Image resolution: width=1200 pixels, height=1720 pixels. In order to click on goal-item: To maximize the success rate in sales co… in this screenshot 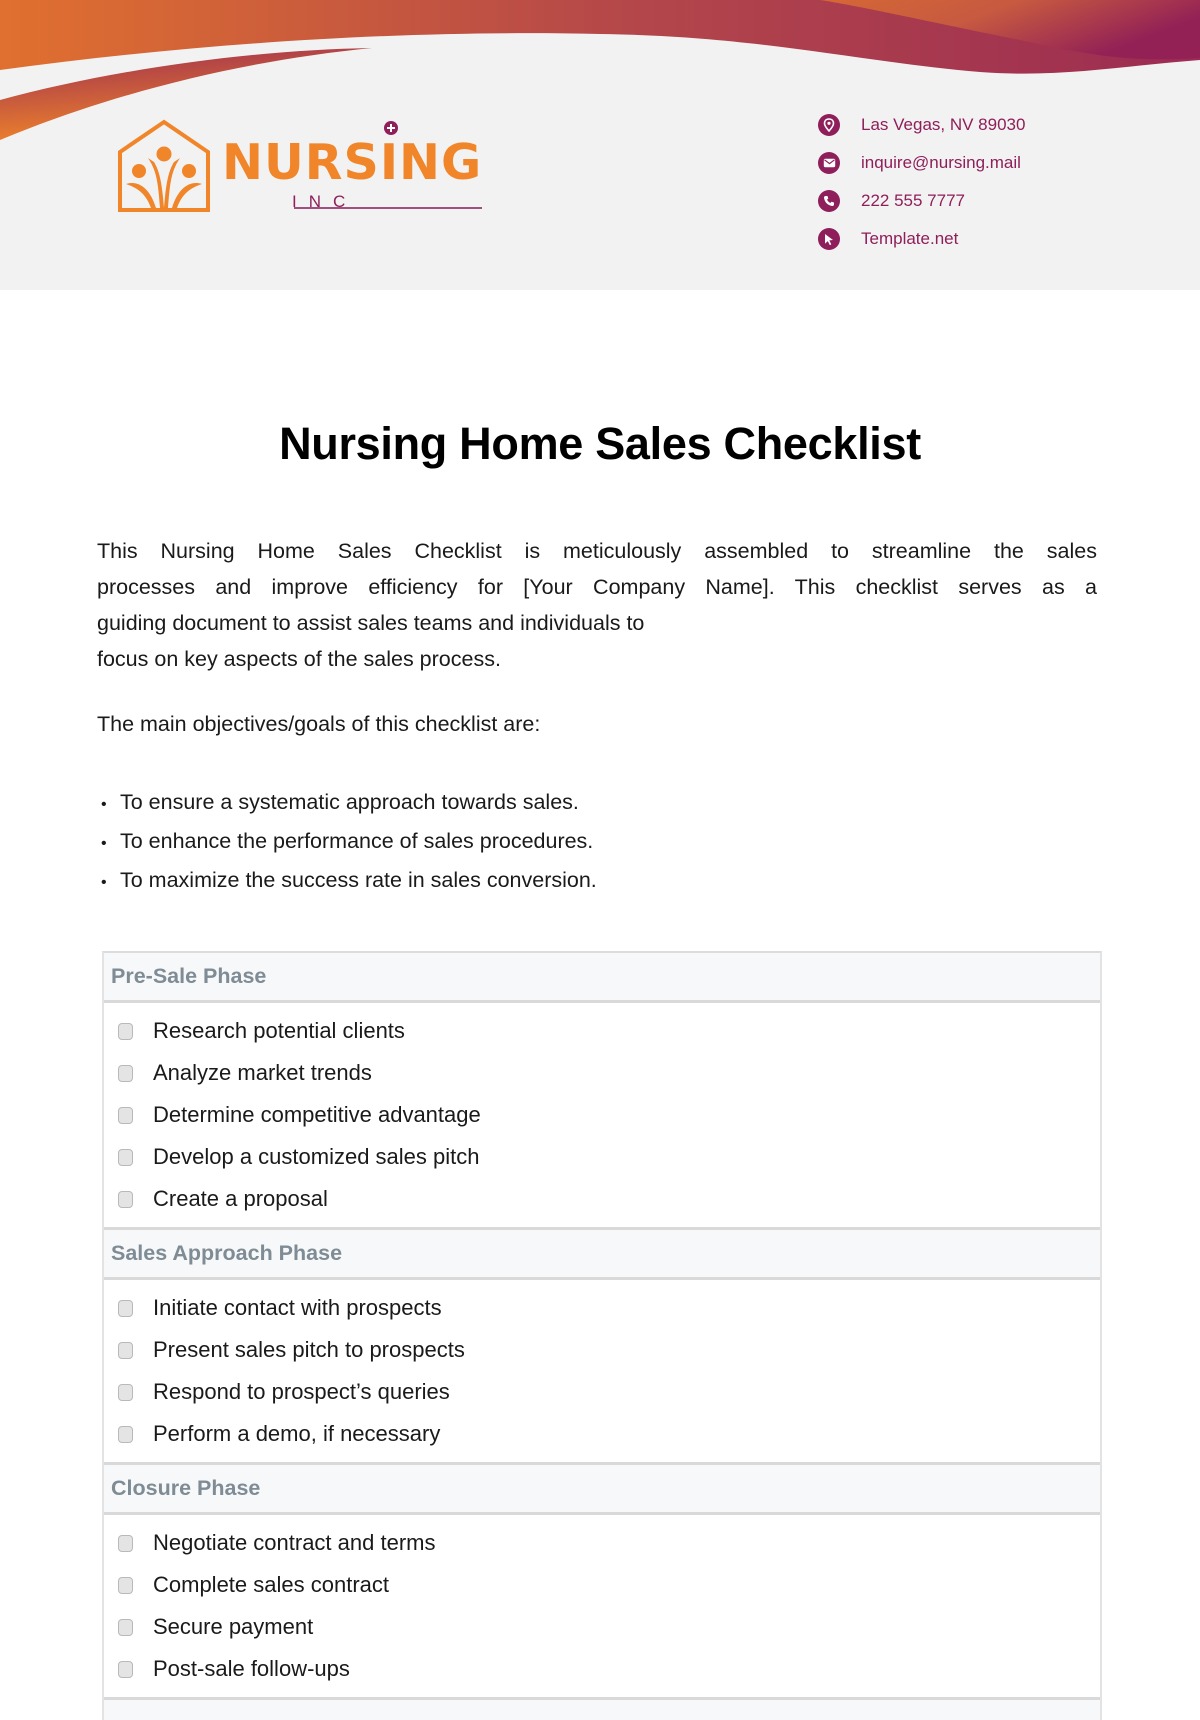, I will do `click(349, 881)`.